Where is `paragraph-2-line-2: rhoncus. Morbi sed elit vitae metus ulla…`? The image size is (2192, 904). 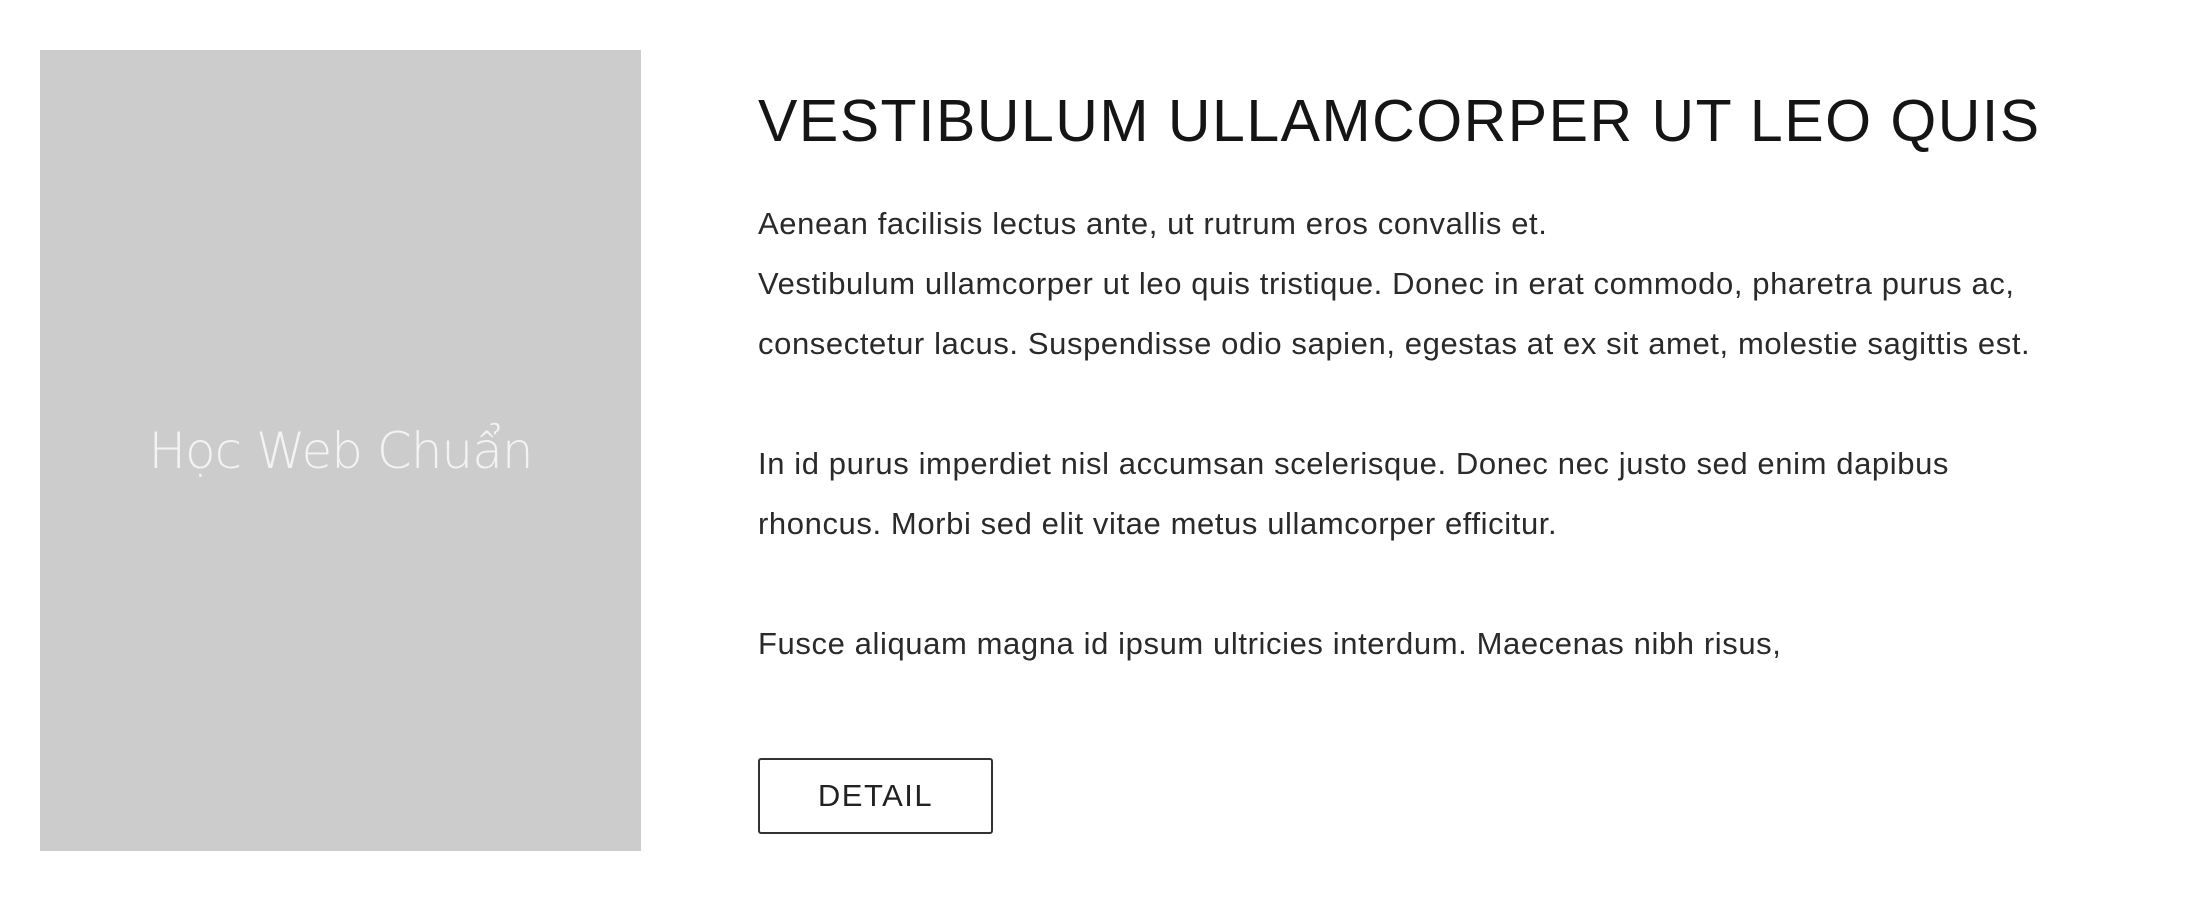 paragraph-2-line-2: rhoncus. Morbi sed elit vitae metus ulla… is located at coordinates (1158, 523).